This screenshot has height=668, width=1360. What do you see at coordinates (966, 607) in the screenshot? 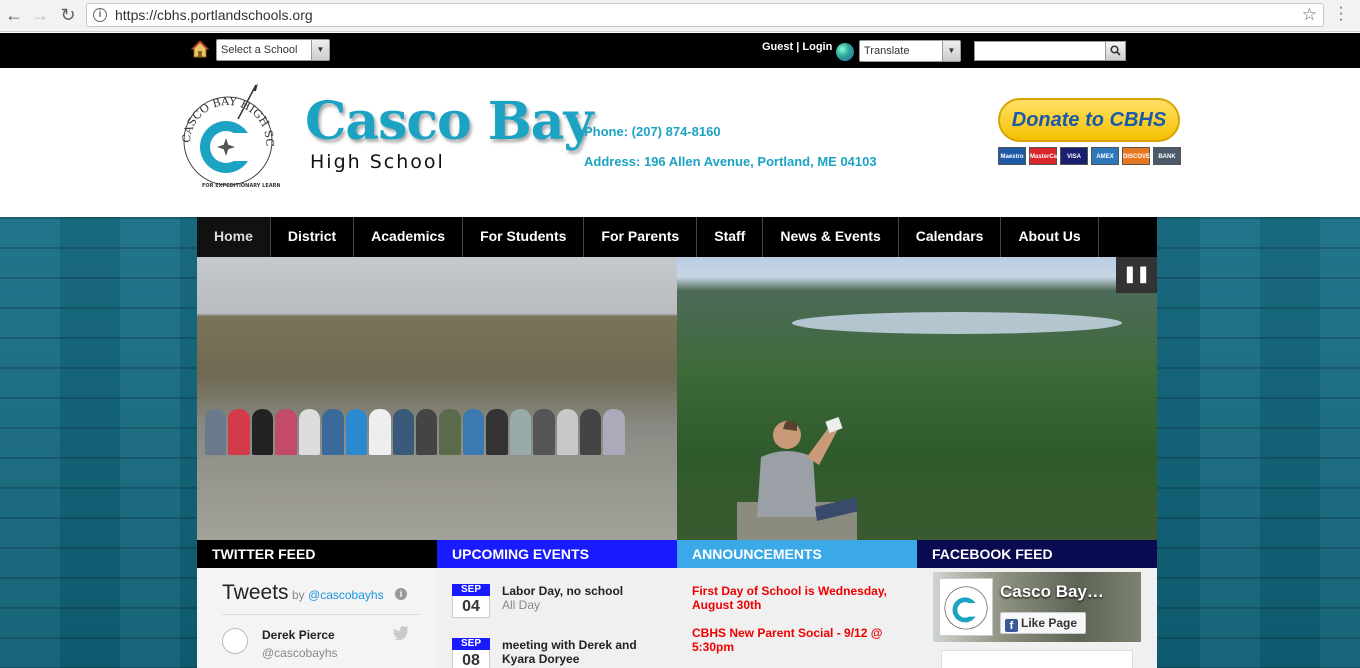
I see `school-seal-logo` at bounding box center [966, 607].